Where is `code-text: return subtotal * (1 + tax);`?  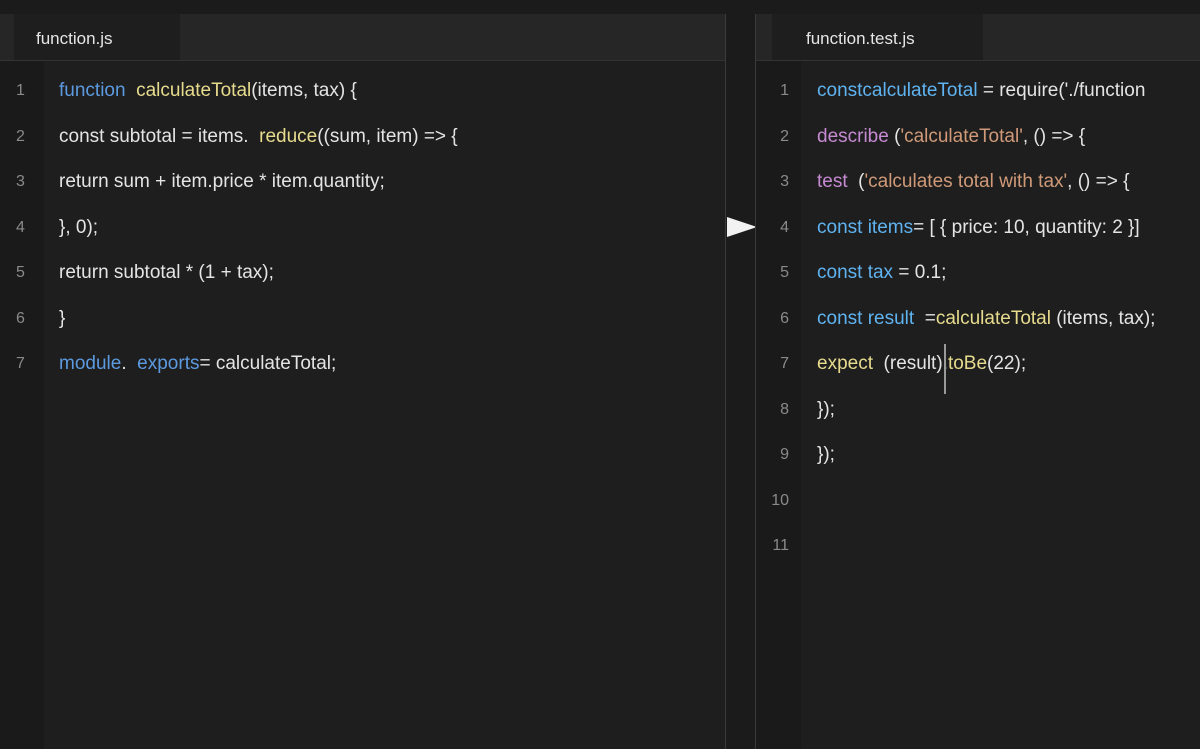
code-text: return subtotal * (1 + tax); is located at coordinates (166, 273).